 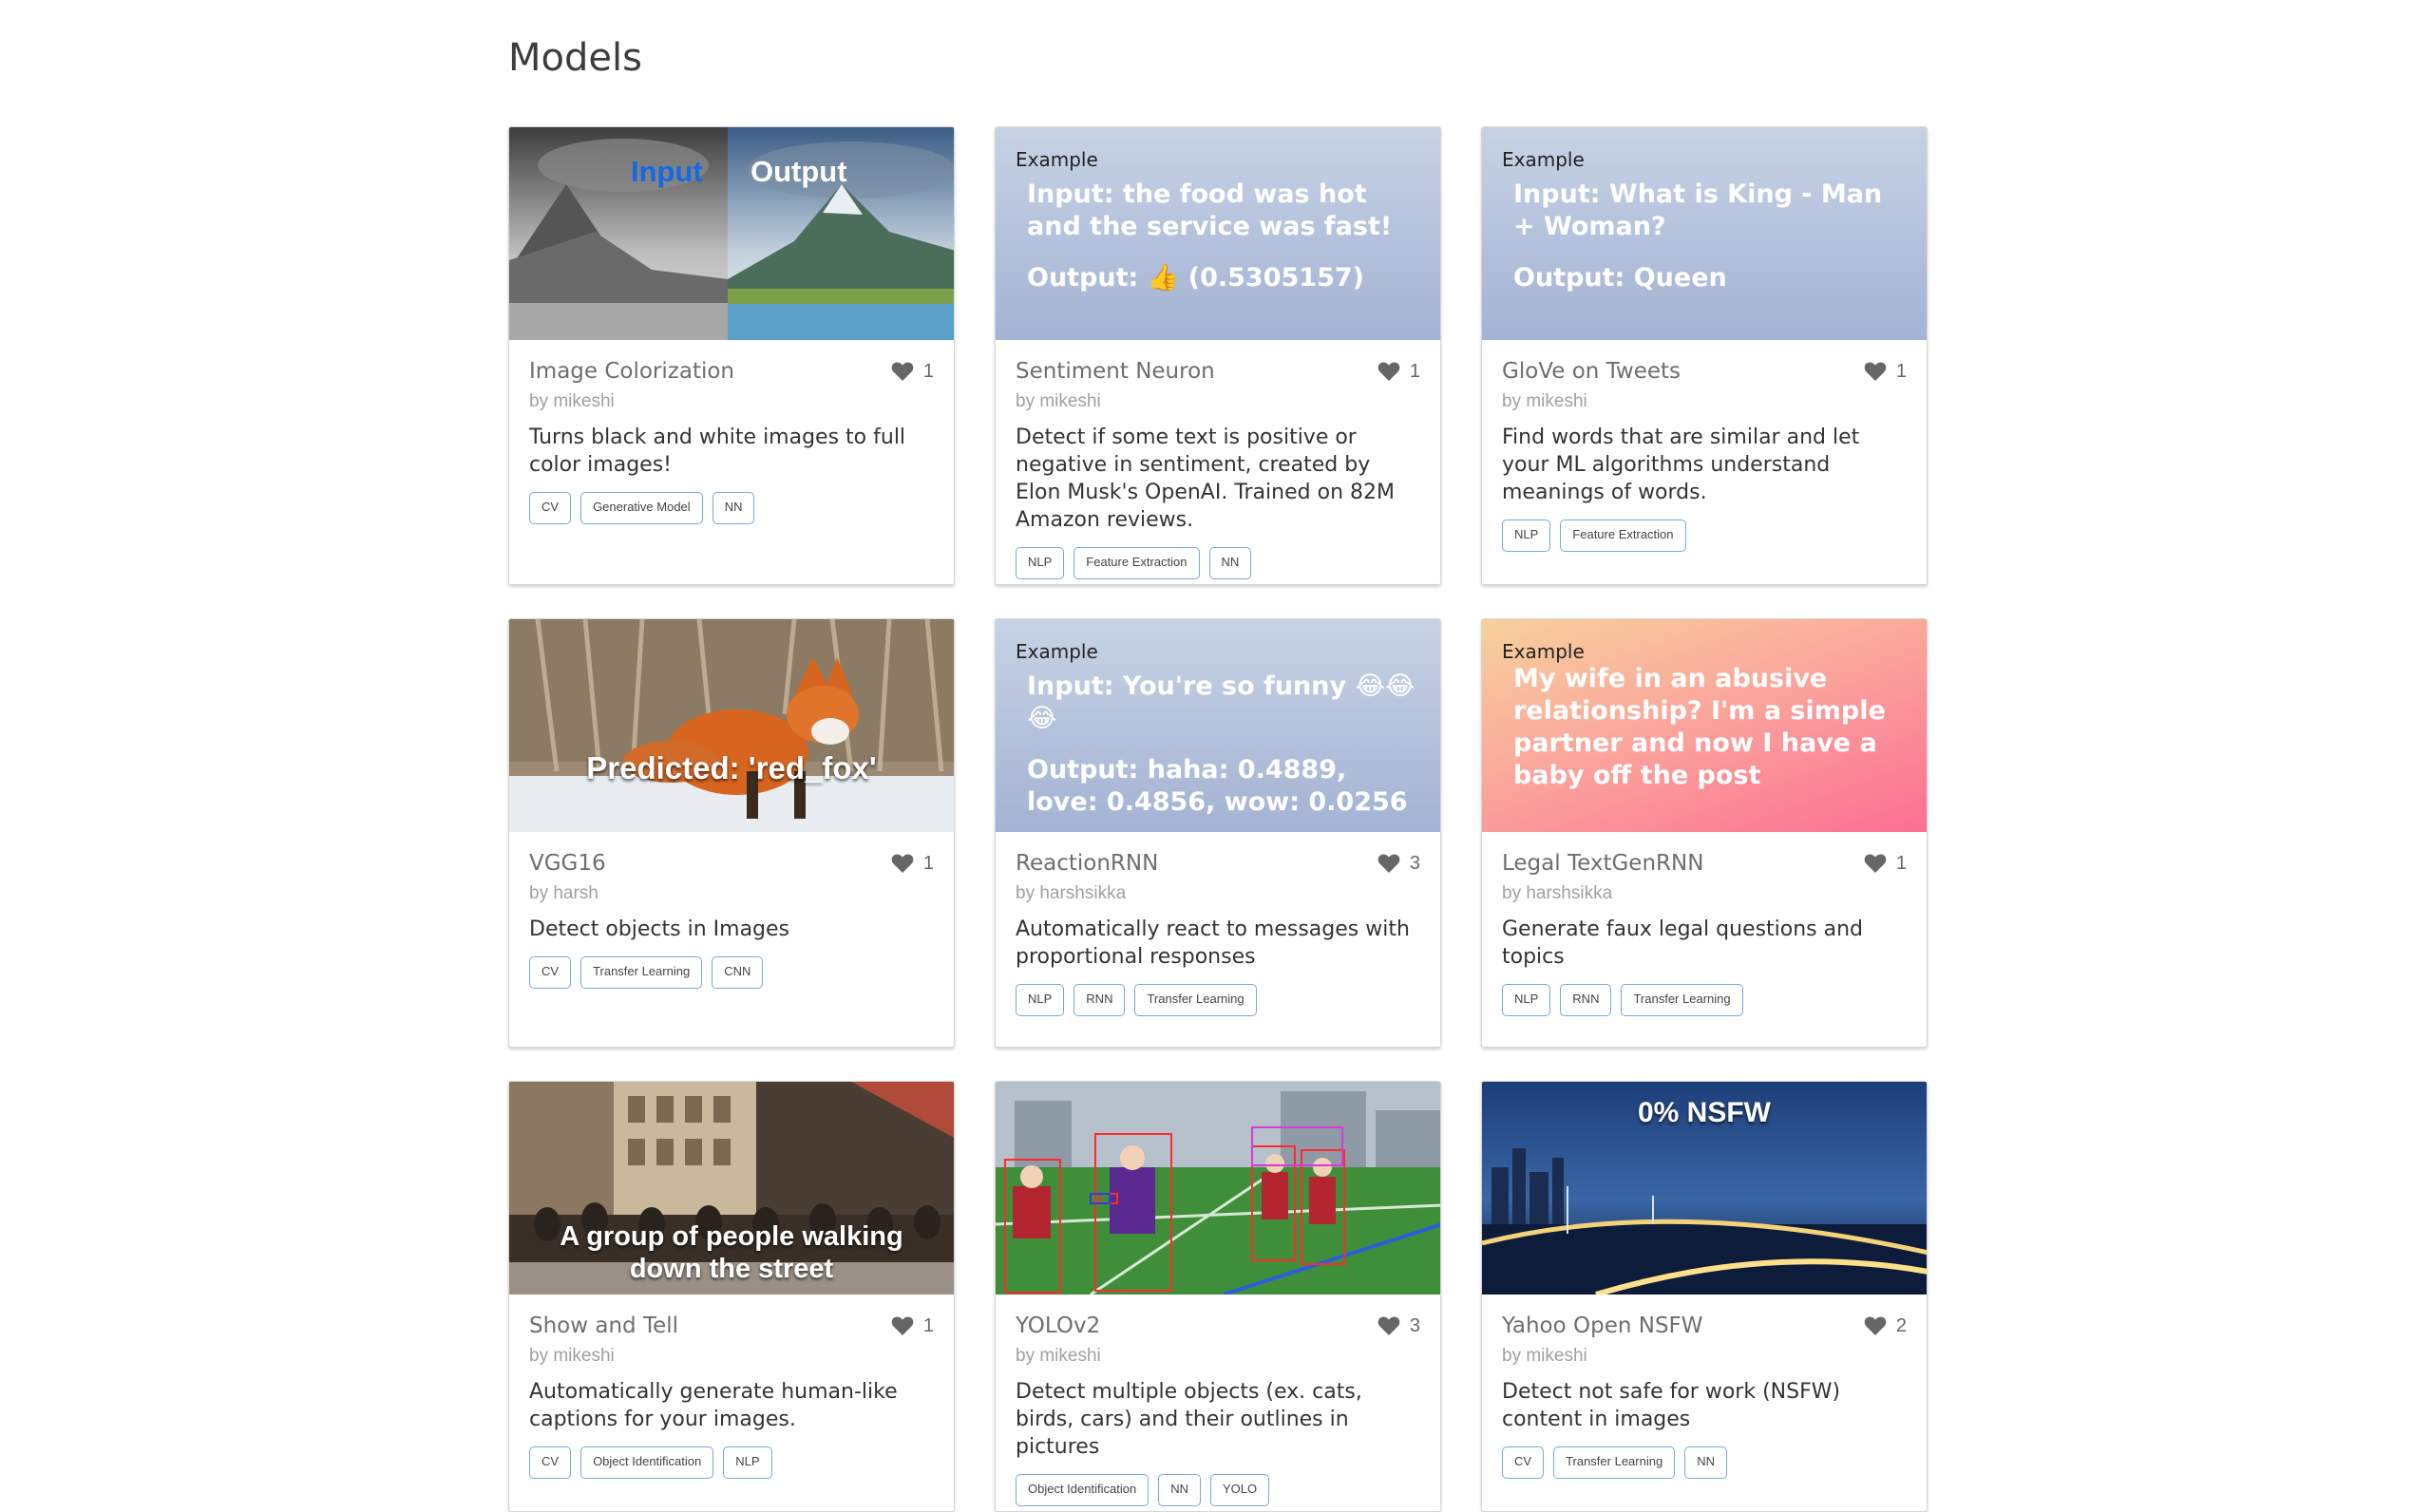 I want to click on example-output: Output: Queen, so click(x=1620, y=278).